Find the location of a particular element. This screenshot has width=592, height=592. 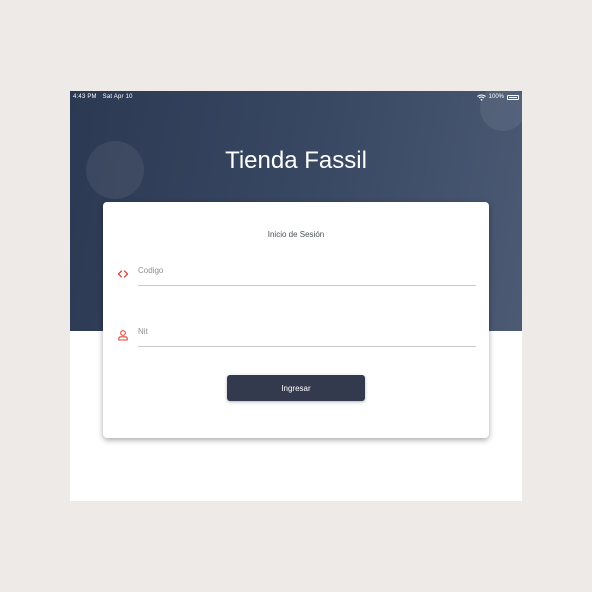

status-time: 4:43 PM is located at coordinates (85, 97).